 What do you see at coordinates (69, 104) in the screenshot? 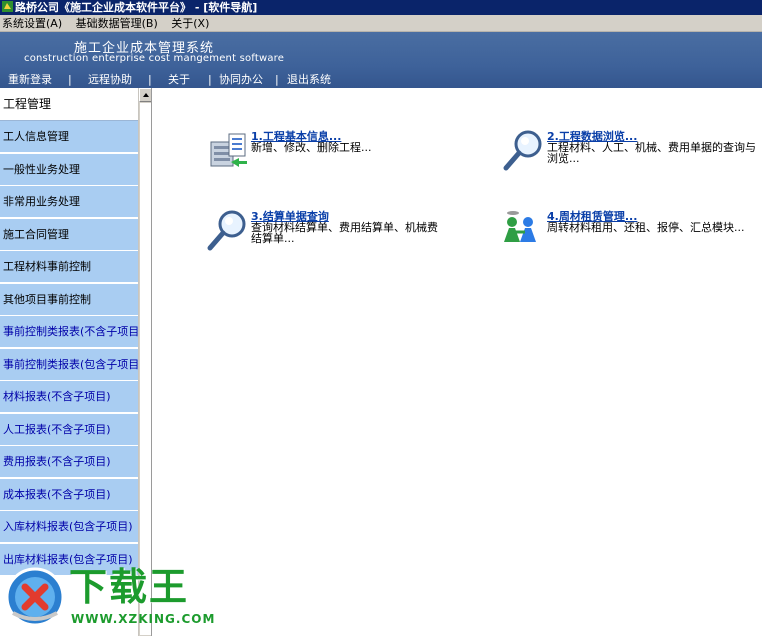
I see `sidebar-header: 工程管理` at bounding box center [69, 104].